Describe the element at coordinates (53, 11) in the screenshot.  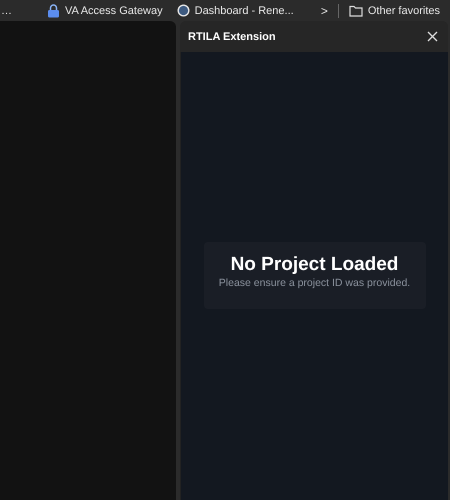
I see `lock-icon` at that location.